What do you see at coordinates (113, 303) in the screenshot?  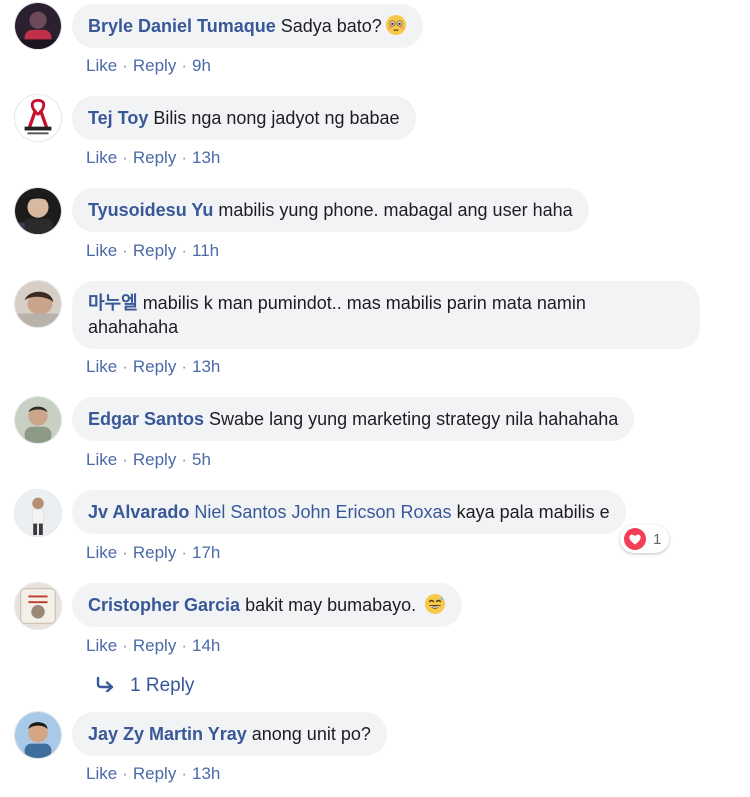 I see `comment-author: 마누엘` at bounding box center [113, 303].